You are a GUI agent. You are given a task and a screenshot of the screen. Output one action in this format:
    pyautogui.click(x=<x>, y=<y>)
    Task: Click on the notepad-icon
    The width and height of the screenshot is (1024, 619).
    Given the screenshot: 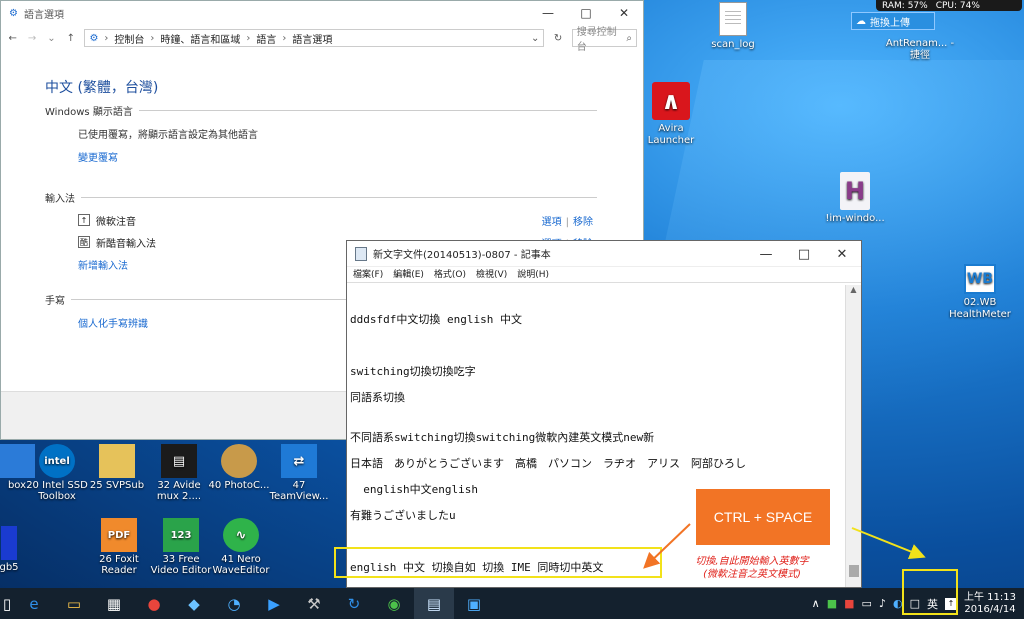 What is the action you would take?
    pyautogui.click(x=361, y=253)
    